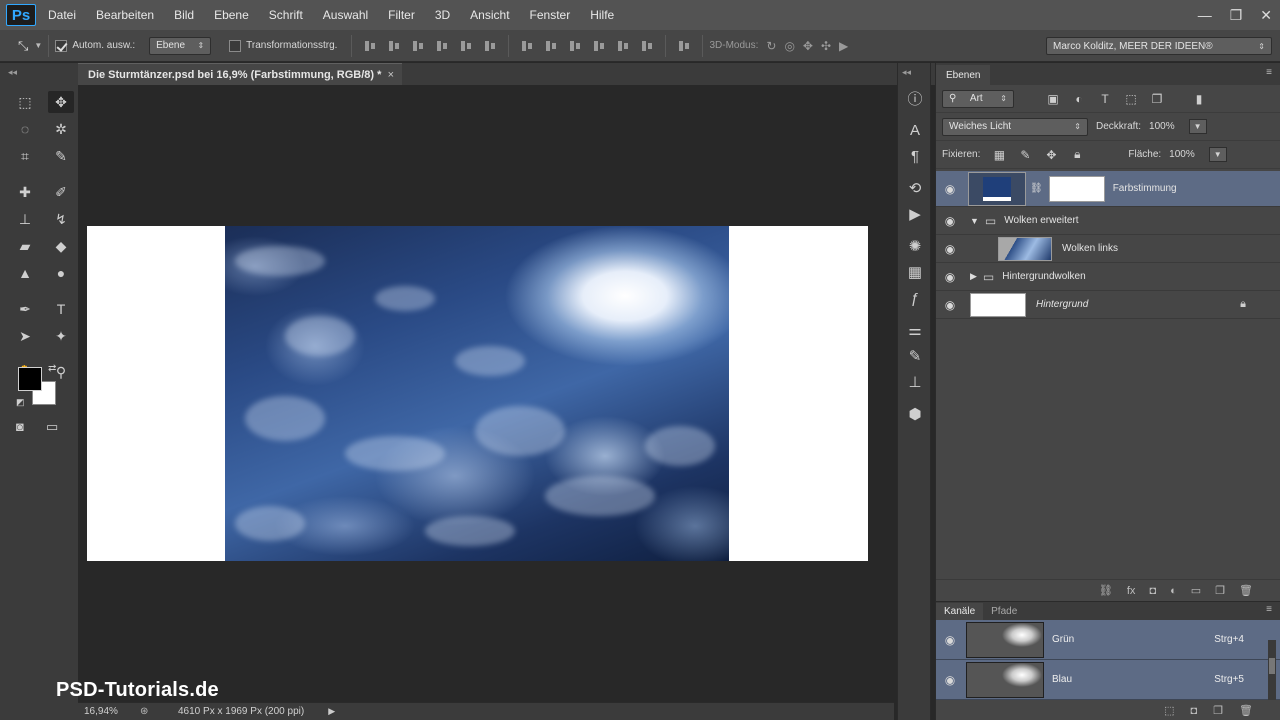  I want to click on styles-icon: ƒ, so click(915, 298).